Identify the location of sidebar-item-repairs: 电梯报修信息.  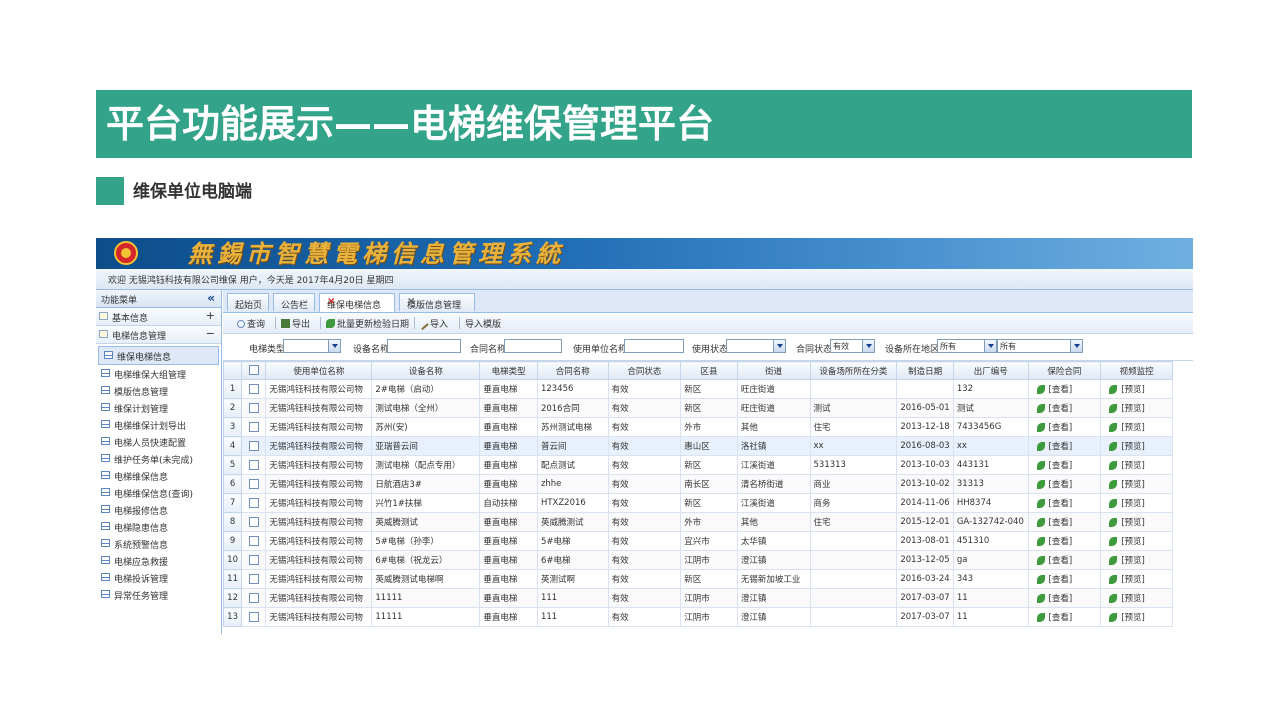
(158, 509).